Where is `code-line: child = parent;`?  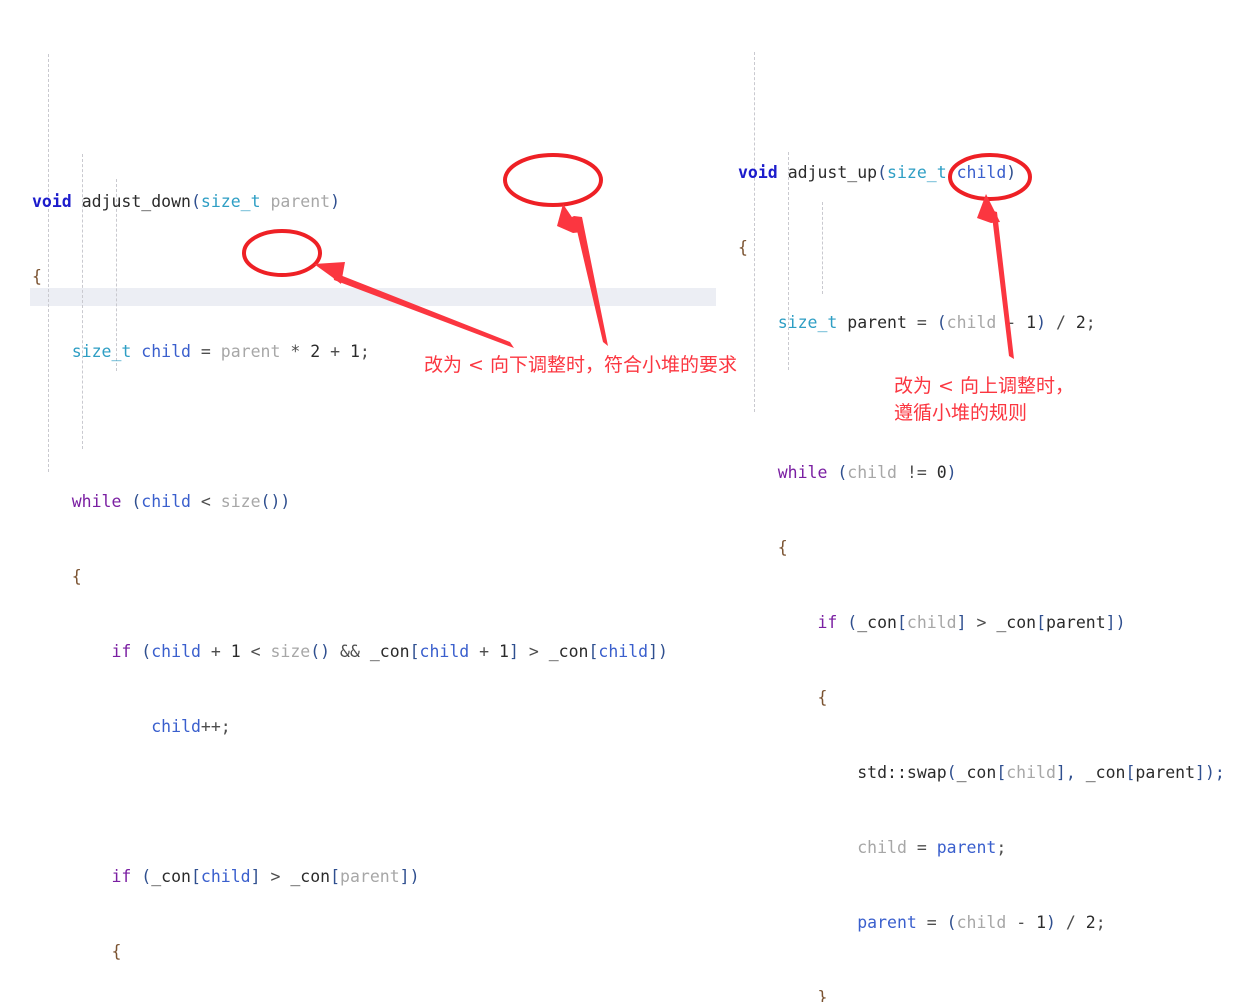
code-line: child = parent; is located at coordinates (932, 847).